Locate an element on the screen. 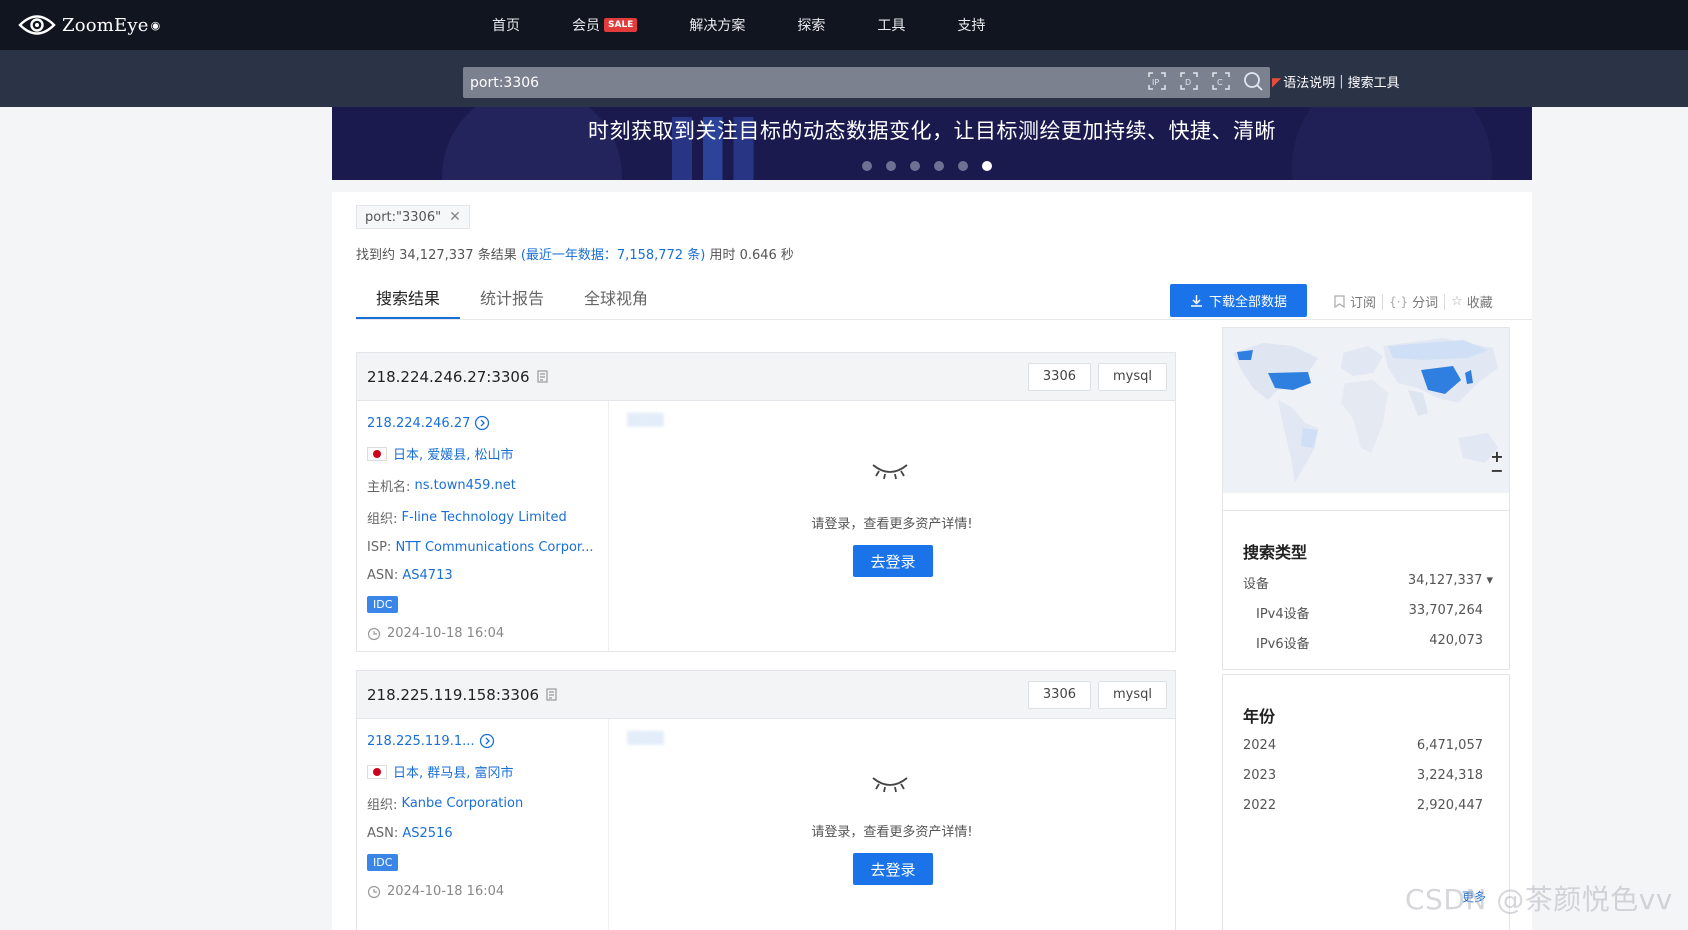 This screenshot has height=930, width=1688. year-value: 3,224,318 is located at coordinates (1449, 775).